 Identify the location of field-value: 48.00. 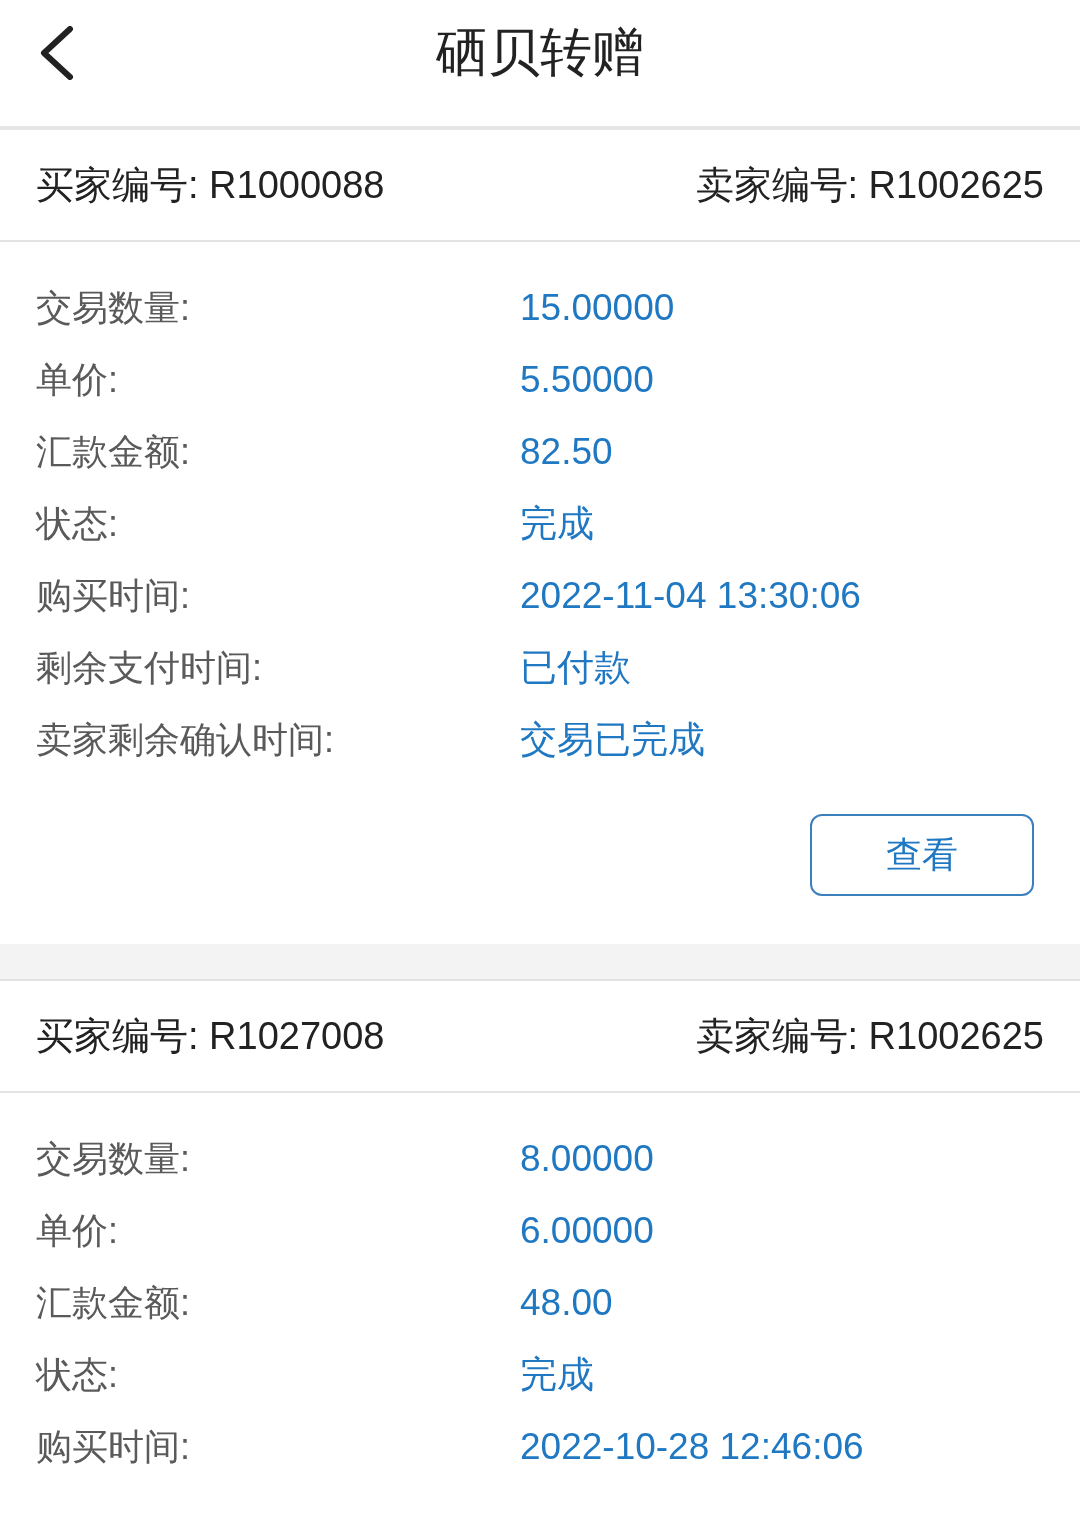
(566, 1302).